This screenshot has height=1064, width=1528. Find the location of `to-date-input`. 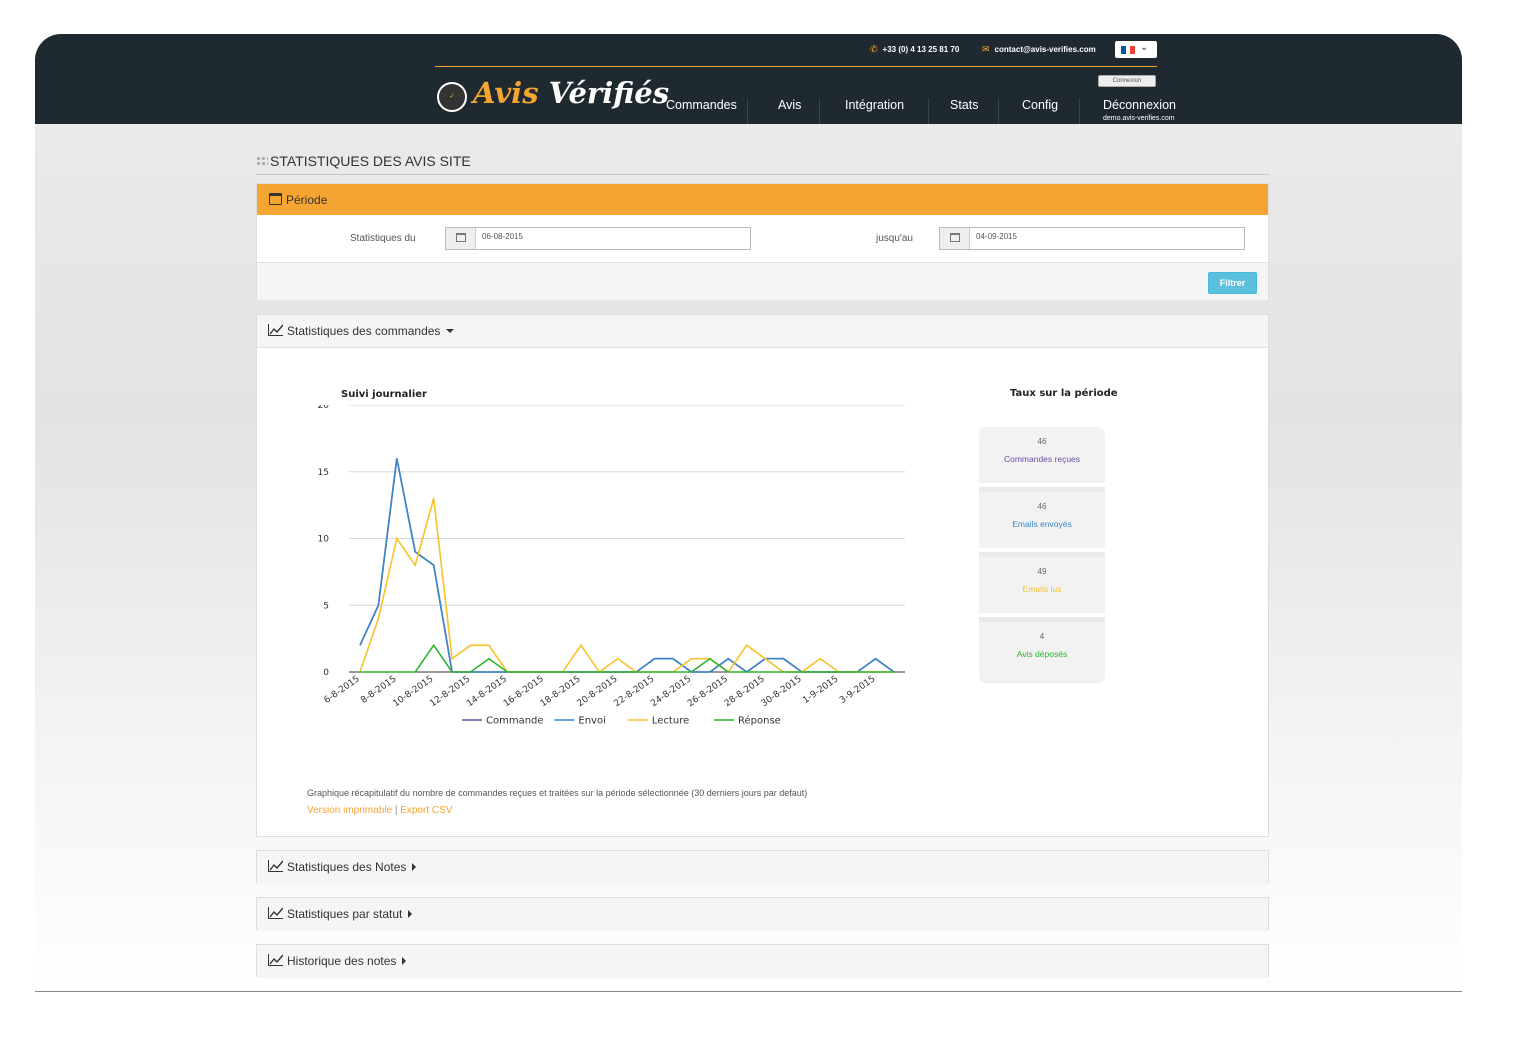

to-date-input is located at coordinates (1076, 236).